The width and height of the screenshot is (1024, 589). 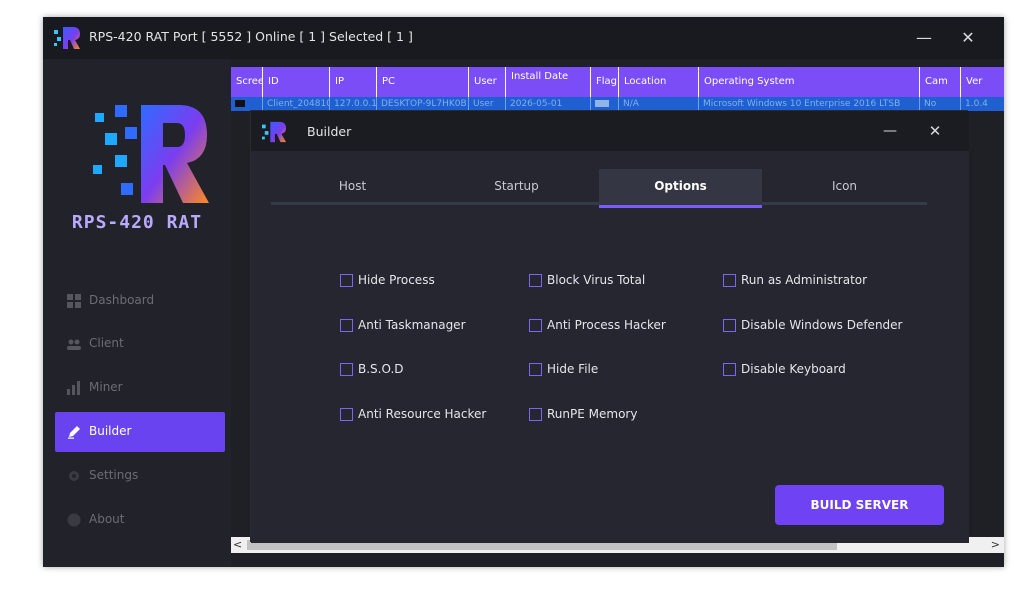 What do you see at coordinates (140, 476) in the screenshot?
I see `sidebar-item-settings: Settings` at bounding box center [140, 476].